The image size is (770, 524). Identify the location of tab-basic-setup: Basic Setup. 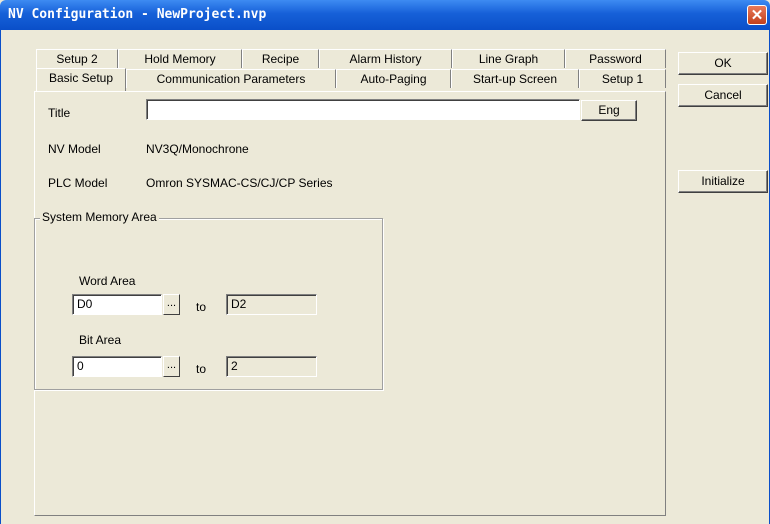
(81, 79).